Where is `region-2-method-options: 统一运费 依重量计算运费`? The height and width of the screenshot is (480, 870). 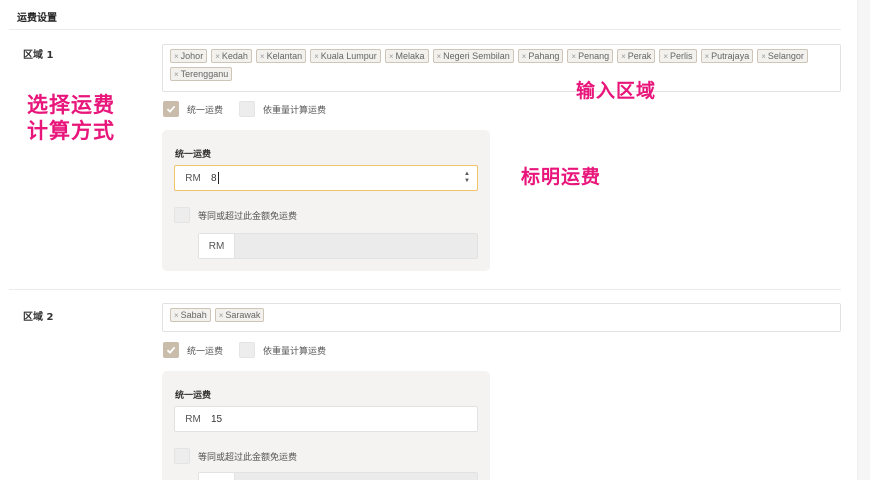 region-2-method-options: 统一运费 依重量计算运费 is located at coordinates (244, 350).